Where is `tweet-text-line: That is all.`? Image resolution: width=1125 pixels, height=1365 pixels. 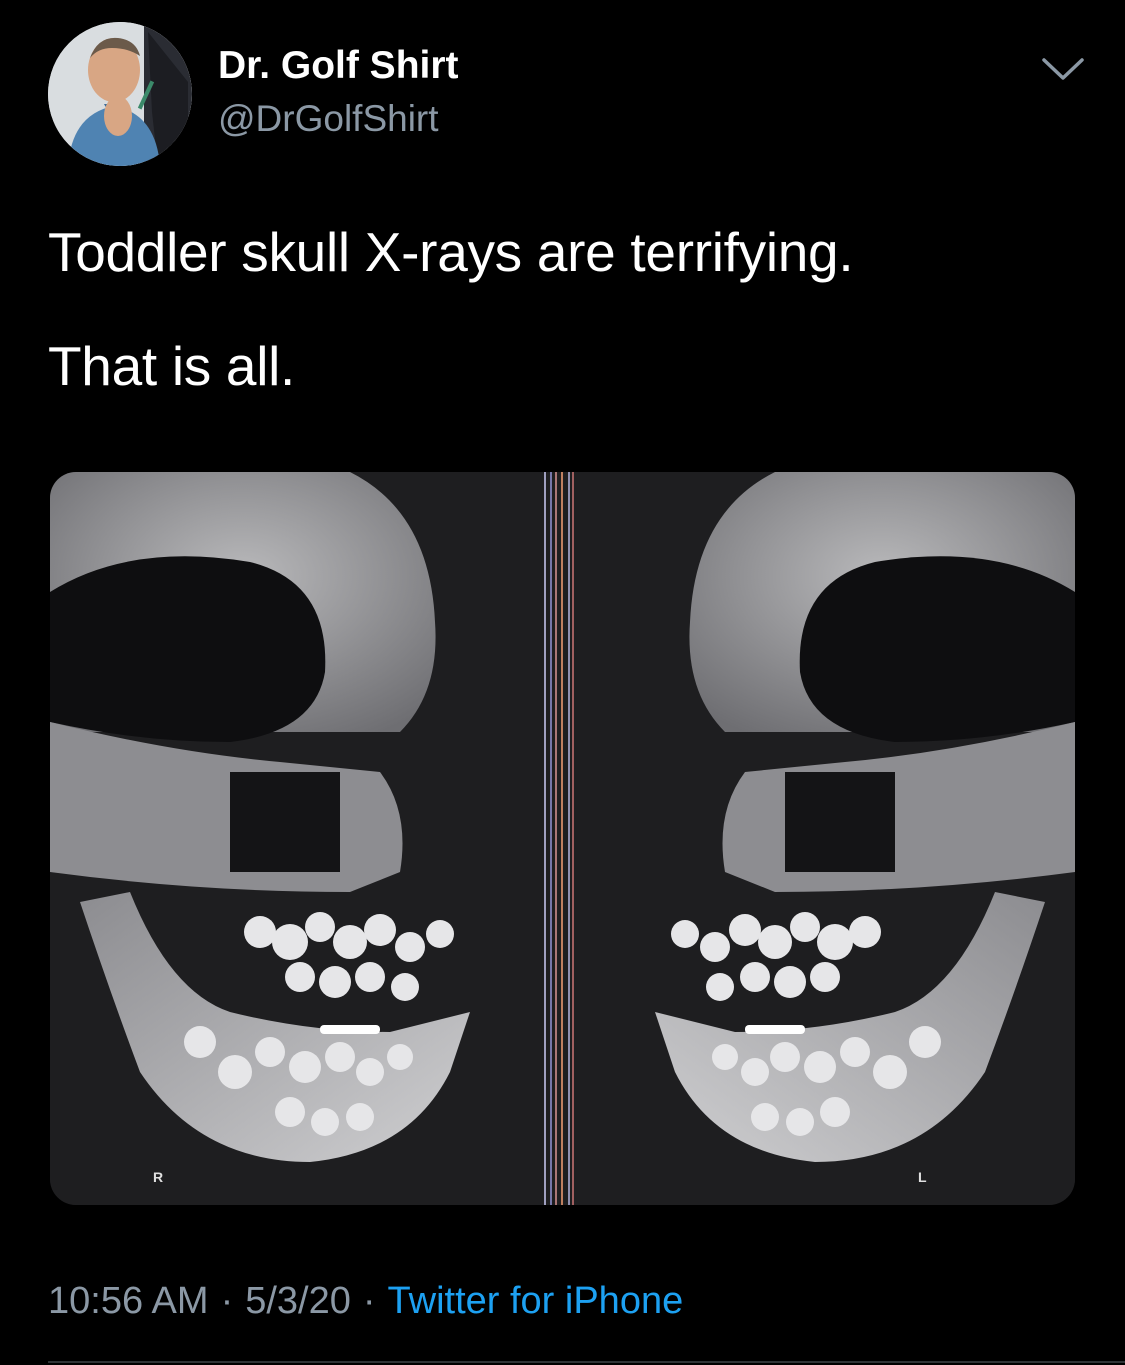
tweet-text-line: That is all. is located at coordinates (172, 366).